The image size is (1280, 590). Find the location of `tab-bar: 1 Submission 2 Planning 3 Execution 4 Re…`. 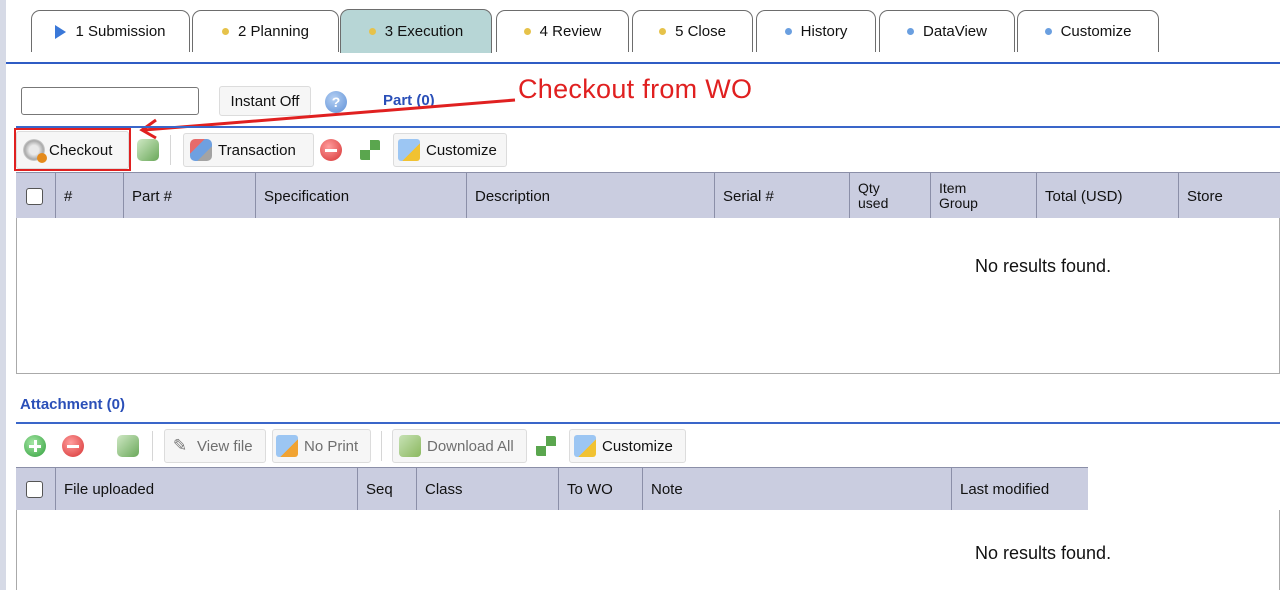

tab-bar: 1 Submission 2 Planning 3 Execution 4 Re… is located at coordinates (643, 32).